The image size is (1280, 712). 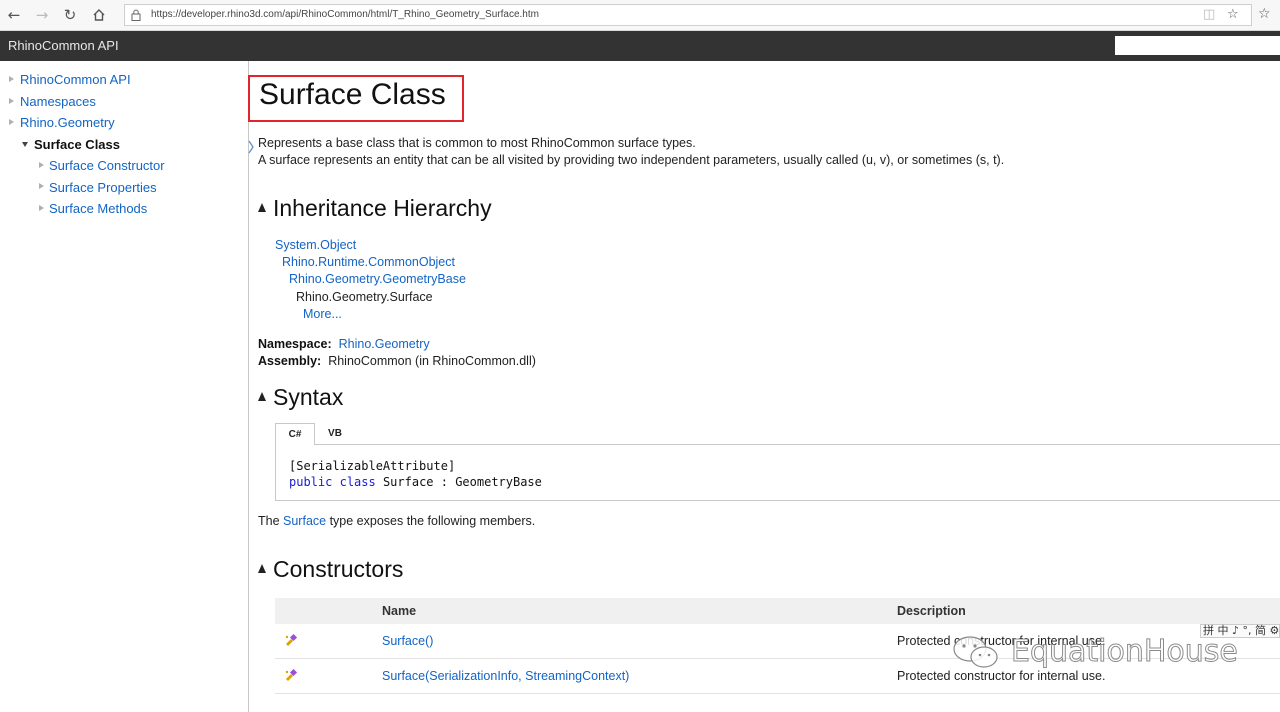 What do you see at coordinates (295, 344) in the screenshot?
I see `namespace-label: Namespace:` at bounding box center [295, 344].